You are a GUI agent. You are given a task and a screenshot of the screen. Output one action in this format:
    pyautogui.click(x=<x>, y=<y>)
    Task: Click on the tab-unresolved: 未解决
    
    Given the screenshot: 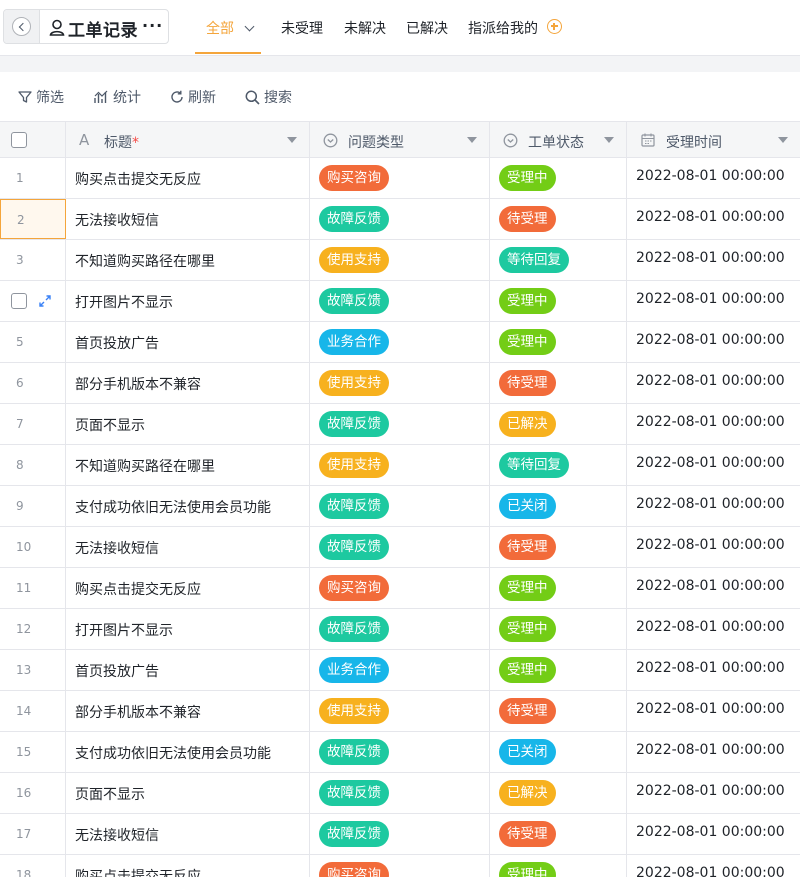 What is the action you would take?
    pyautogui.click(x=365, y=28)
    